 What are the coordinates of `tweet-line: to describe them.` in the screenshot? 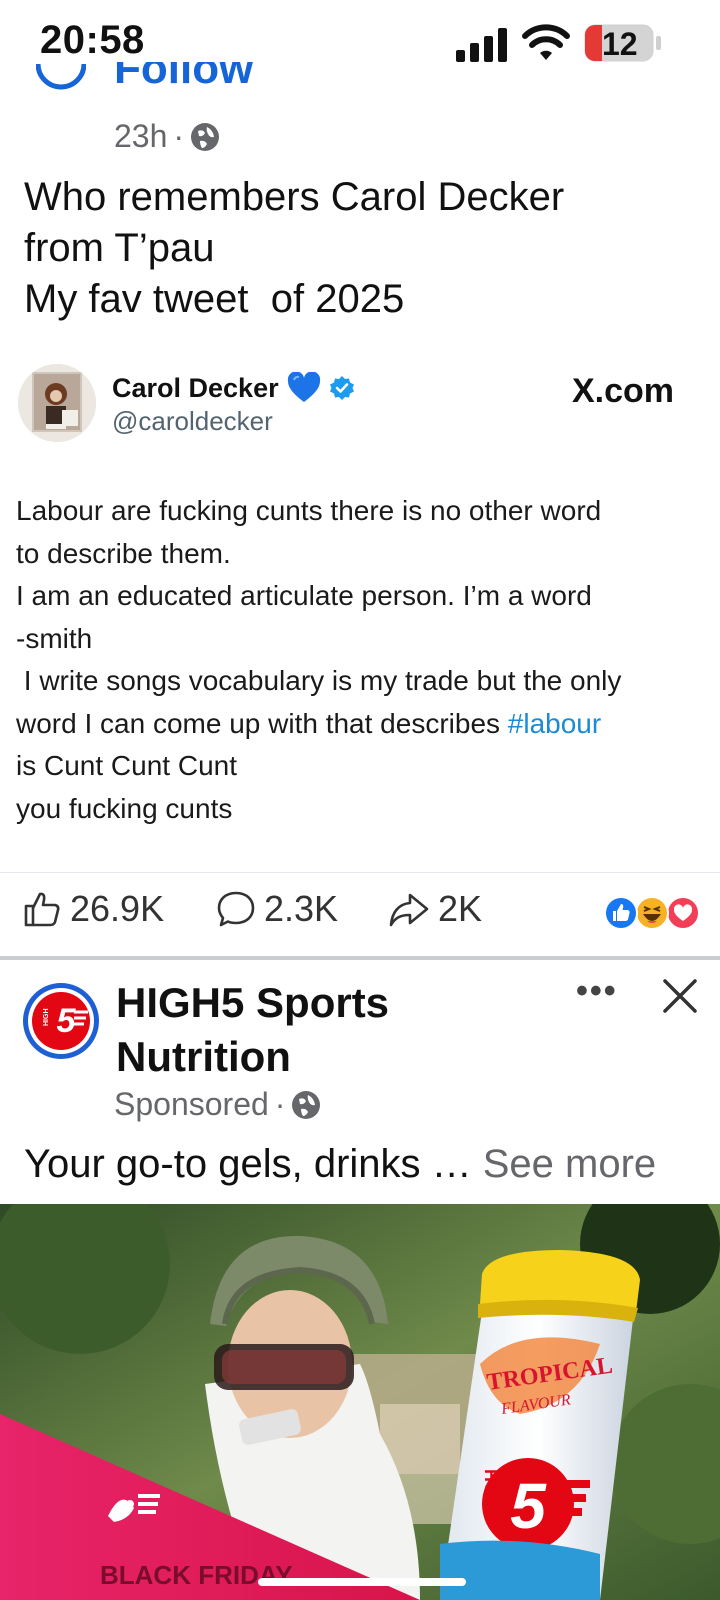 It's located at (123, 553).